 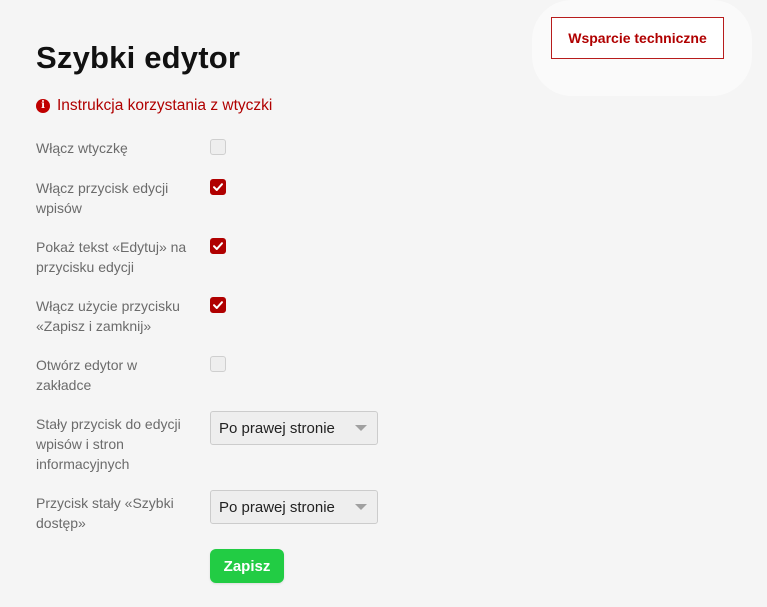 What do you see at coordinates (111, 257) in the screenshot?
I see `setting-label-show-edit-text: Pokaż tekst «Edytuj» na przycisku edycji` at bounding box center [111, 257].